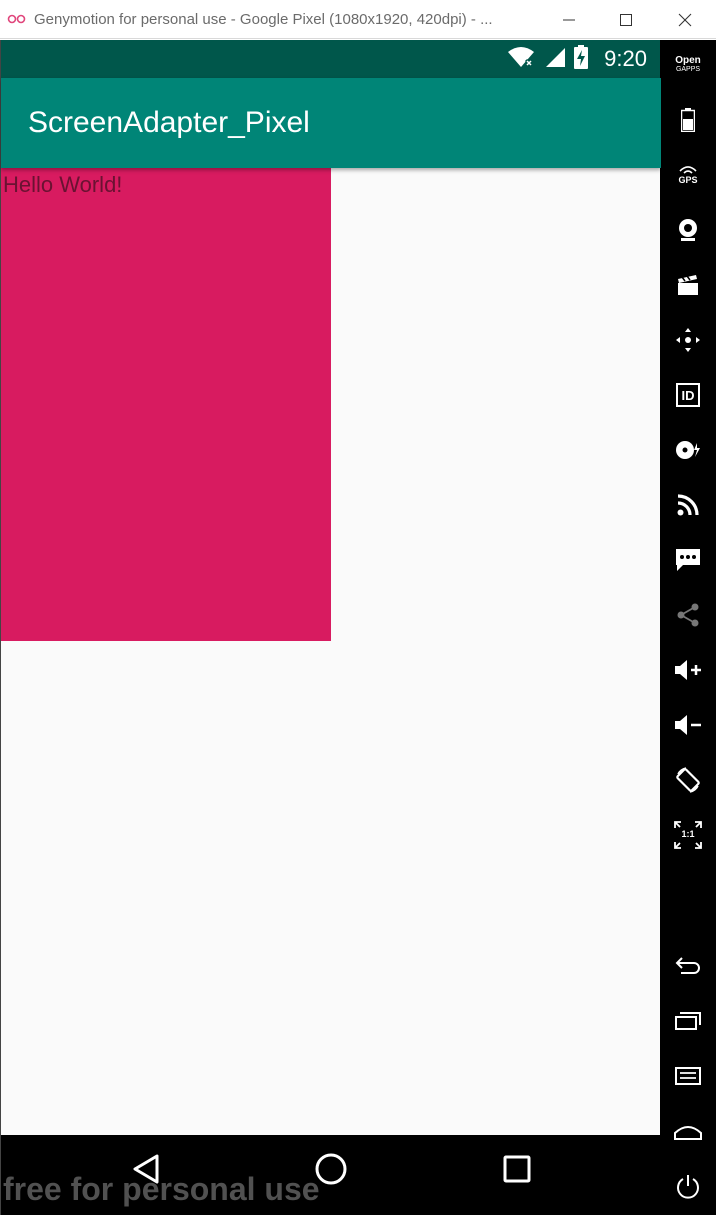  I want to click on back-arrow-icon, so click(688, 965).